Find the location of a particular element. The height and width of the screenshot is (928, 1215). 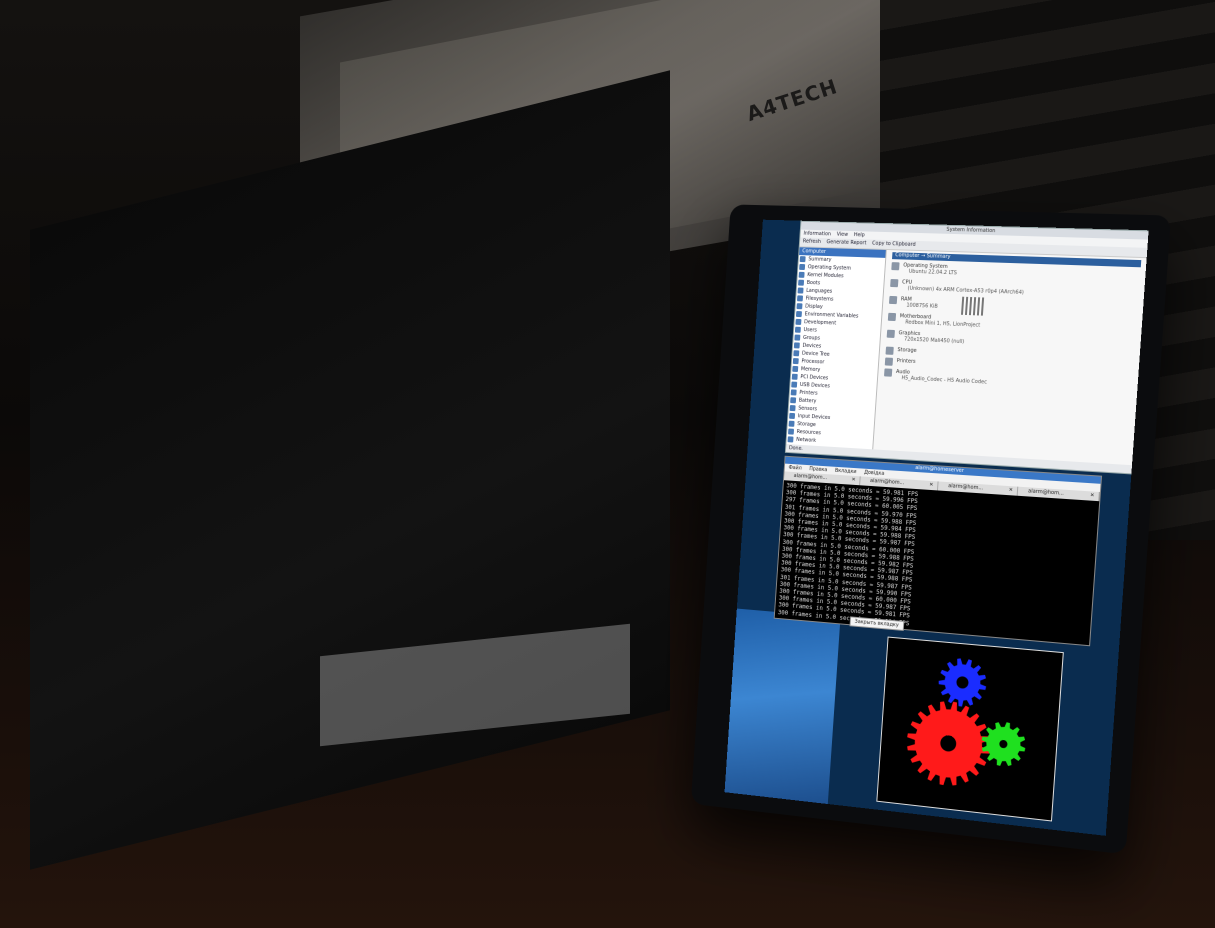

generate-report-button: Generate Report is located at coordinates (846, 243).